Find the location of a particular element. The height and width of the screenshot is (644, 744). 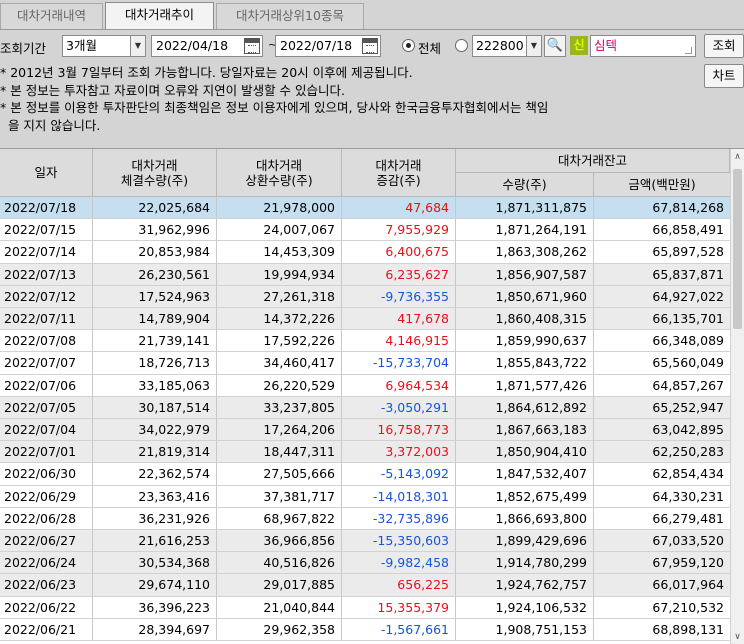

col-header-qty: 수량(주) is located at coordinates (525, 185).